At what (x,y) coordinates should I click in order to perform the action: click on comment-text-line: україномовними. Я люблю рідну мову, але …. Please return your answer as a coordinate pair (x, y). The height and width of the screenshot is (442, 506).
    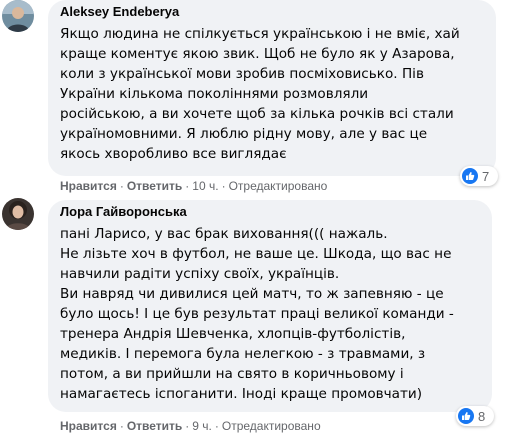
    Looking at the image, I should click on (244, 134).